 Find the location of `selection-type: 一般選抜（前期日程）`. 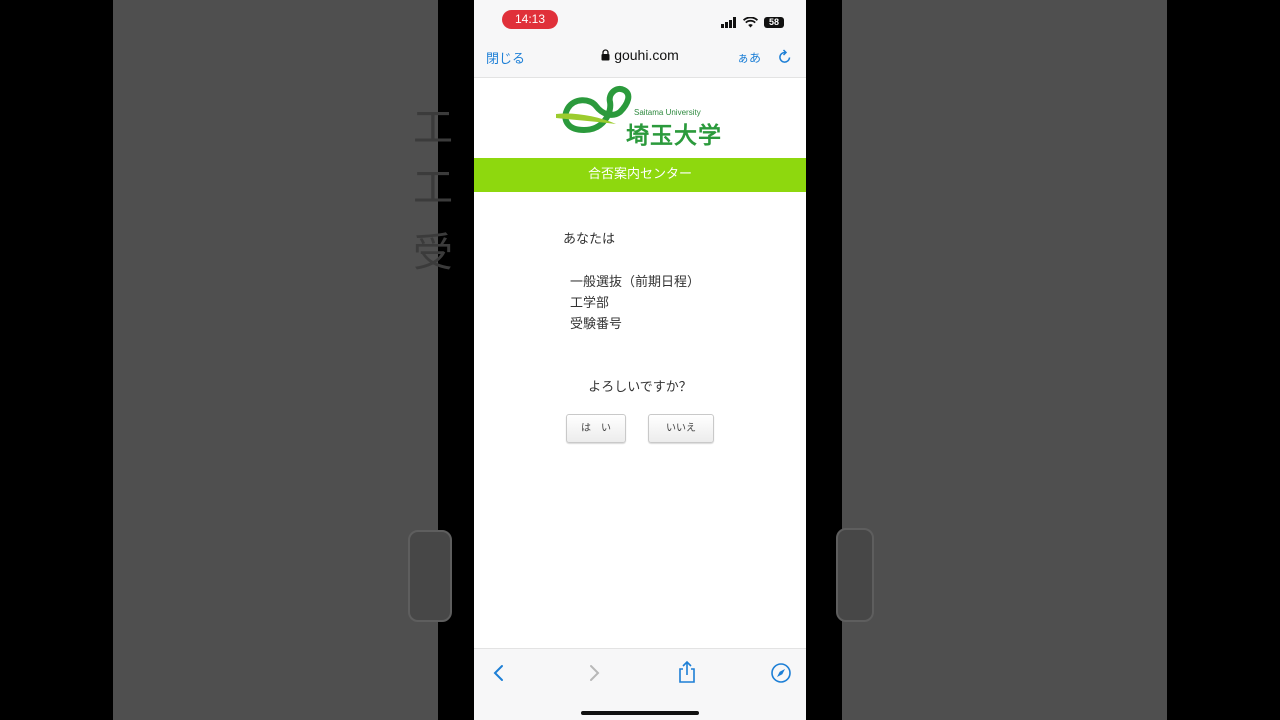

selection-type: 一般選抜（前期日程） is located at coordinates (635, 282).